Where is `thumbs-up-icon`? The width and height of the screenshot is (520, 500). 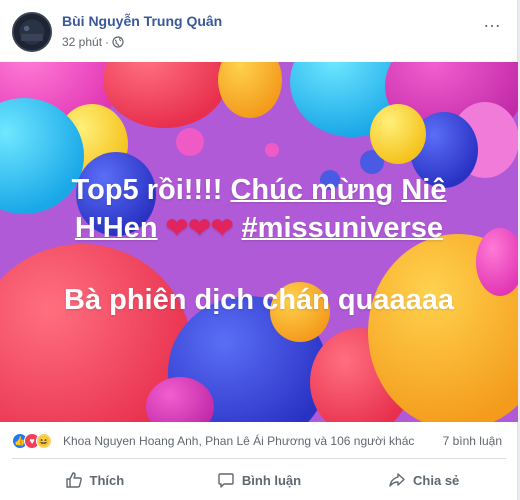
thumbs-up-icon is located at coordinates (73, 480).